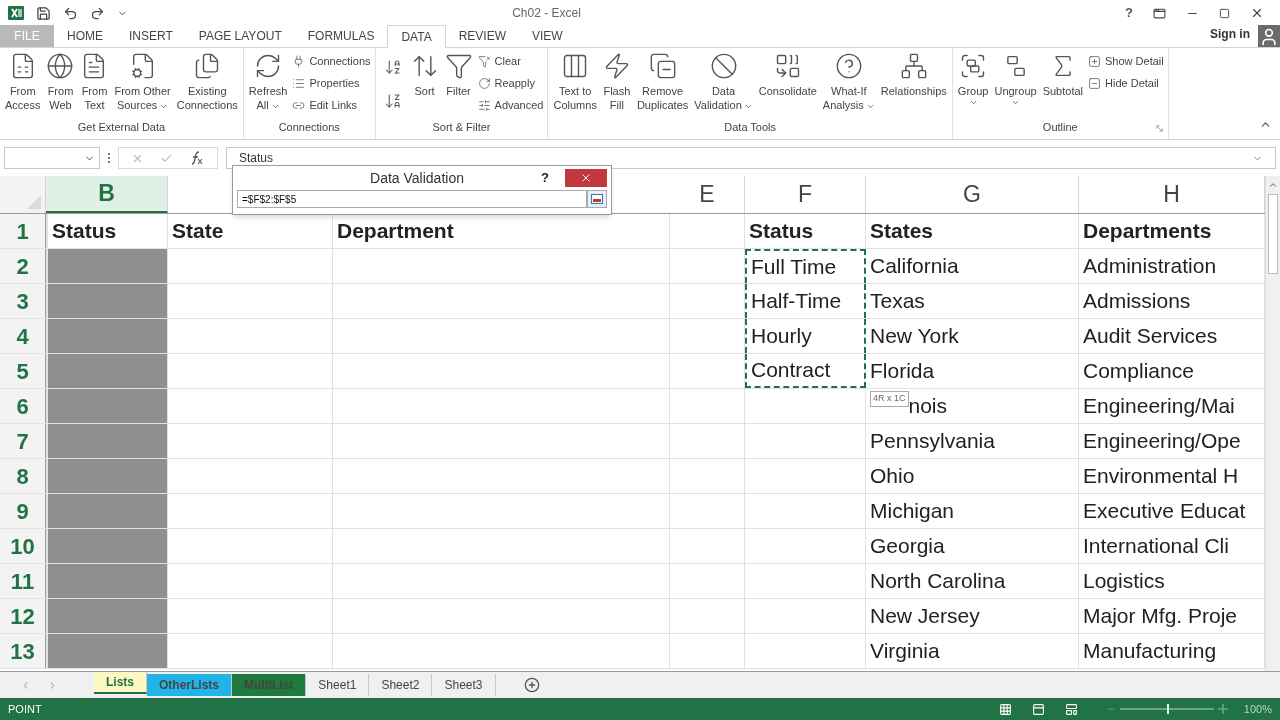  What do you see at coordinates (190, 685) in the screenshot?
I see `sheet-tab: OtherLists` at bounding box center [190, 685].